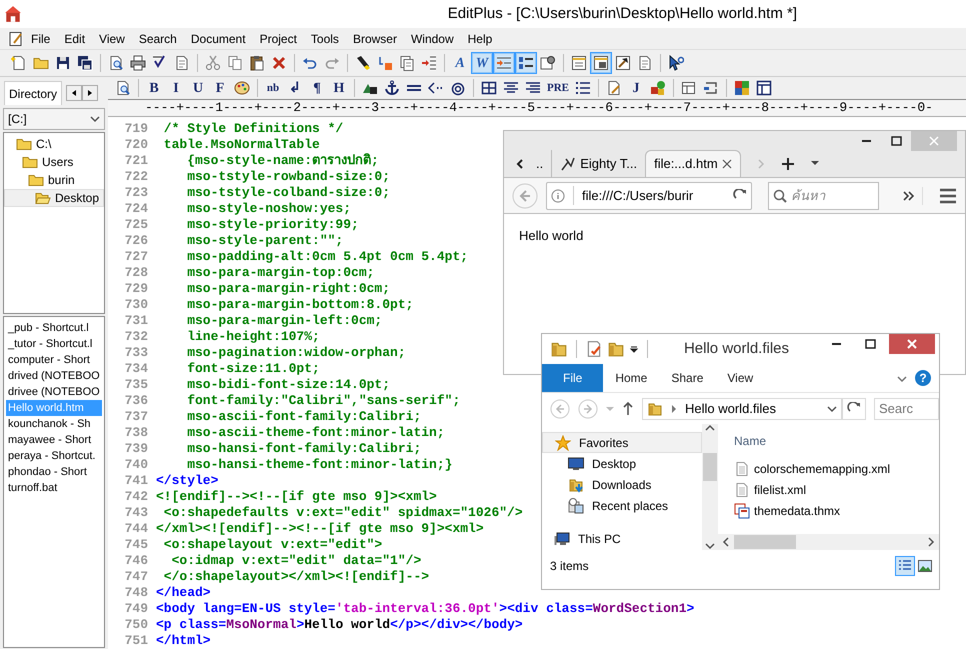  I want to click on palette-icon, so click(242, 88).